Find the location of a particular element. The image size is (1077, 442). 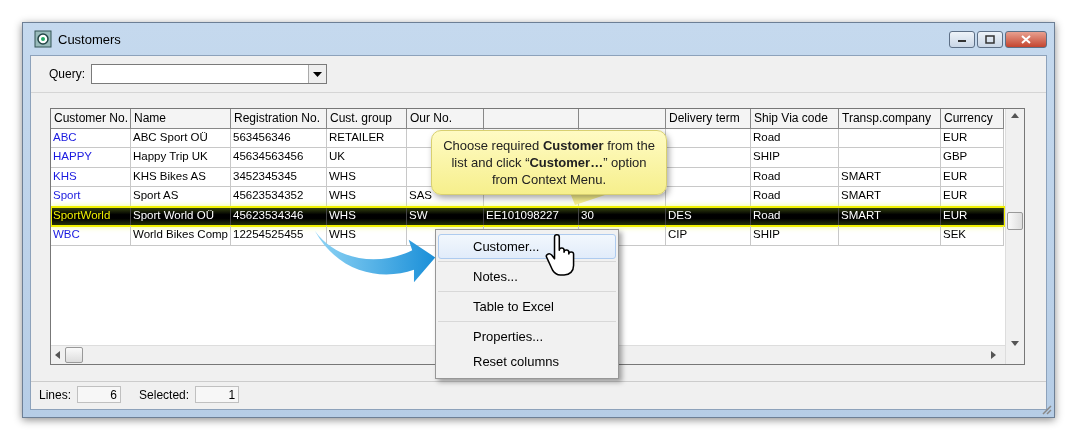

table-cell: SEK is located at coordinates (972, 236).